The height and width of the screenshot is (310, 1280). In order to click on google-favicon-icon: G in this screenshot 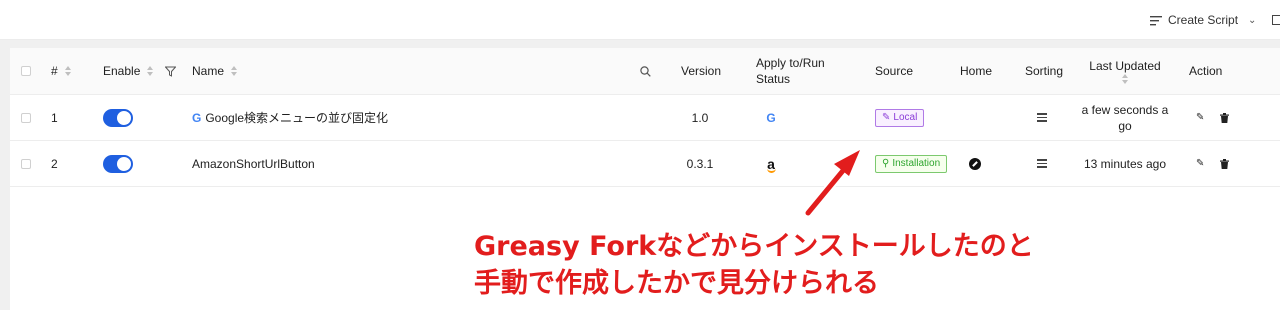, I will do `click(197, 117)`.